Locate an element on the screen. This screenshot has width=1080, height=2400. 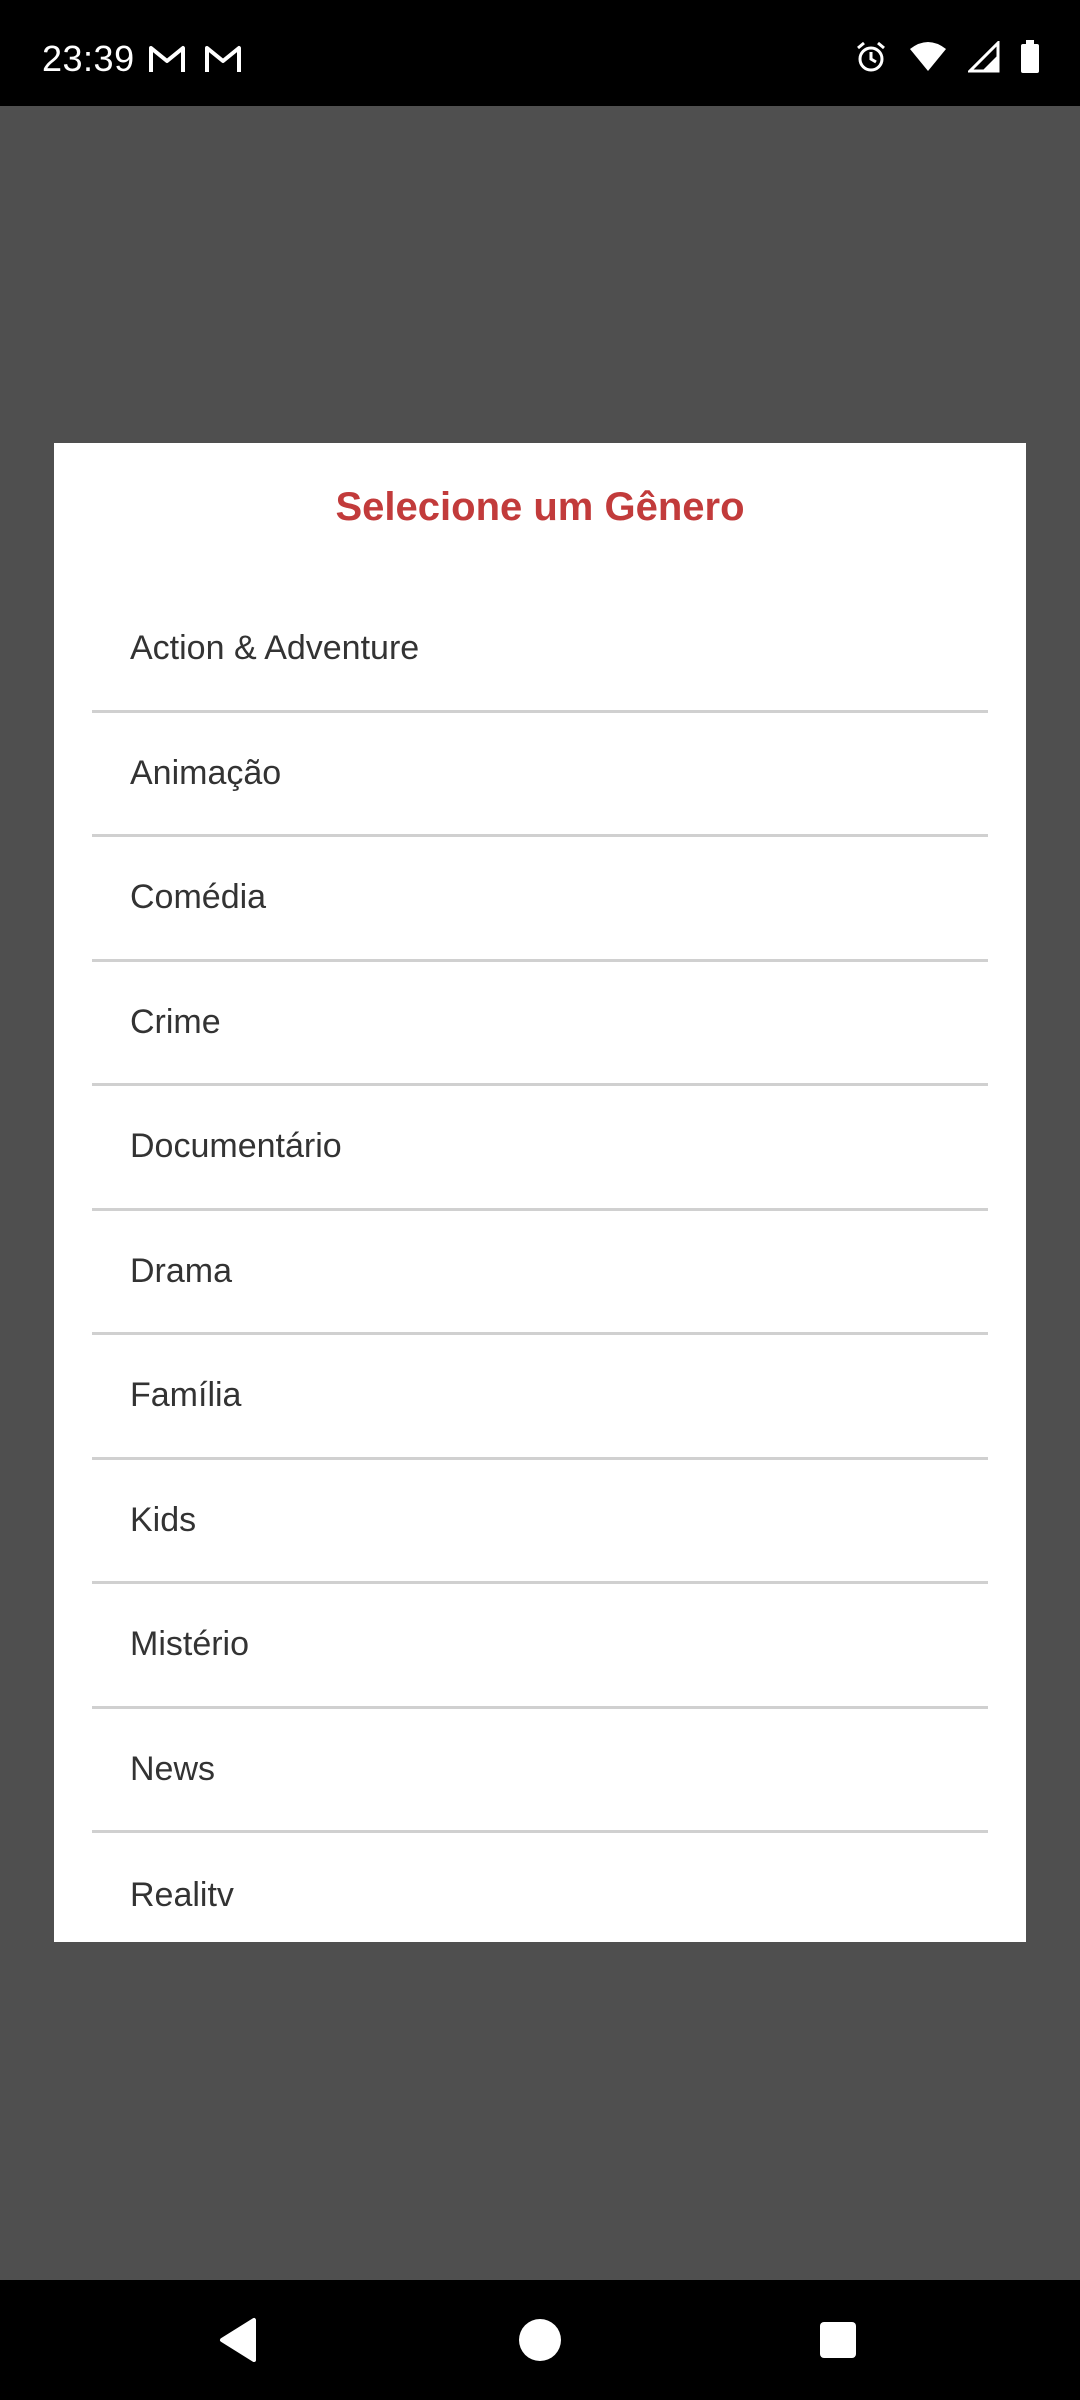
navigation-bar is located at coordinates (540, 2340).